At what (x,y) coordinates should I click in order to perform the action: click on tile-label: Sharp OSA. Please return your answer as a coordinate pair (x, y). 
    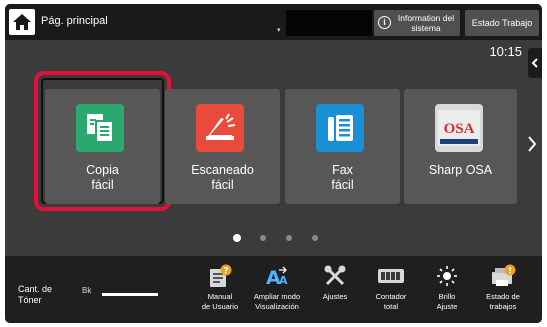
    Looking at the image, I should click on (460, 170).